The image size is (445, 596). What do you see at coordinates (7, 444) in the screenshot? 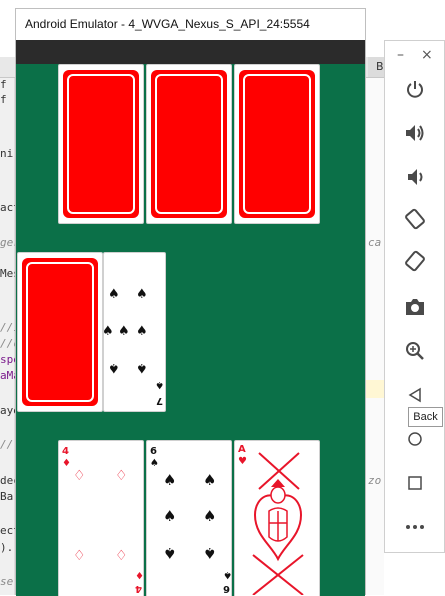
I see `ide-code-line: //` at bounding box center [7, 444].